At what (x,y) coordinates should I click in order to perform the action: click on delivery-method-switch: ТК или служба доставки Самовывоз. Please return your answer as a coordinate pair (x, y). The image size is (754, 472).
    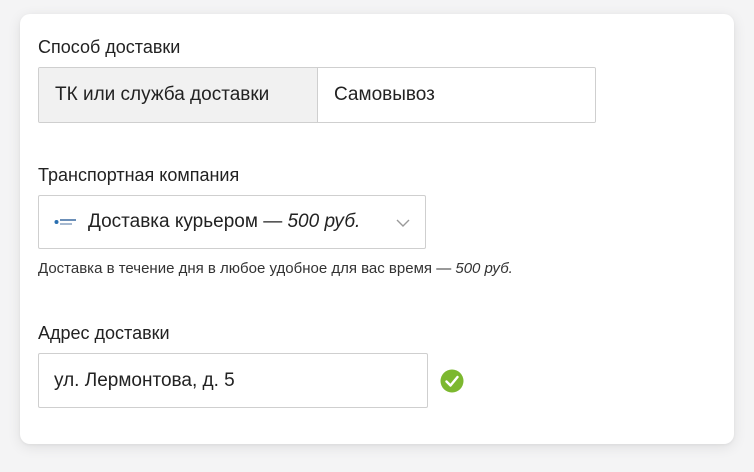
    Looking at the image, I should click on (317, 95).